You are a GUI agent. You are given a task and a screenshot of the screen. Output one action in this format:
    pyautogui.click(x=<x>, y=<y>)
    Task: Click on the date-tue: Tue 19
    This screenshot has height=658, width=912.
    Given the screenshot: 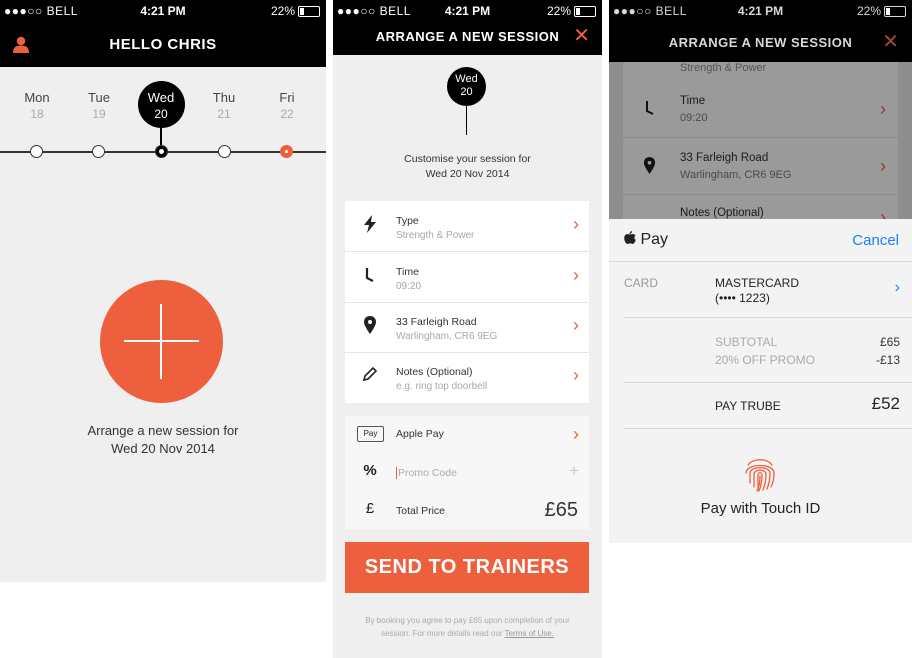 What is the action you would take?
    pyautogui.click(x=99, y=105)
    